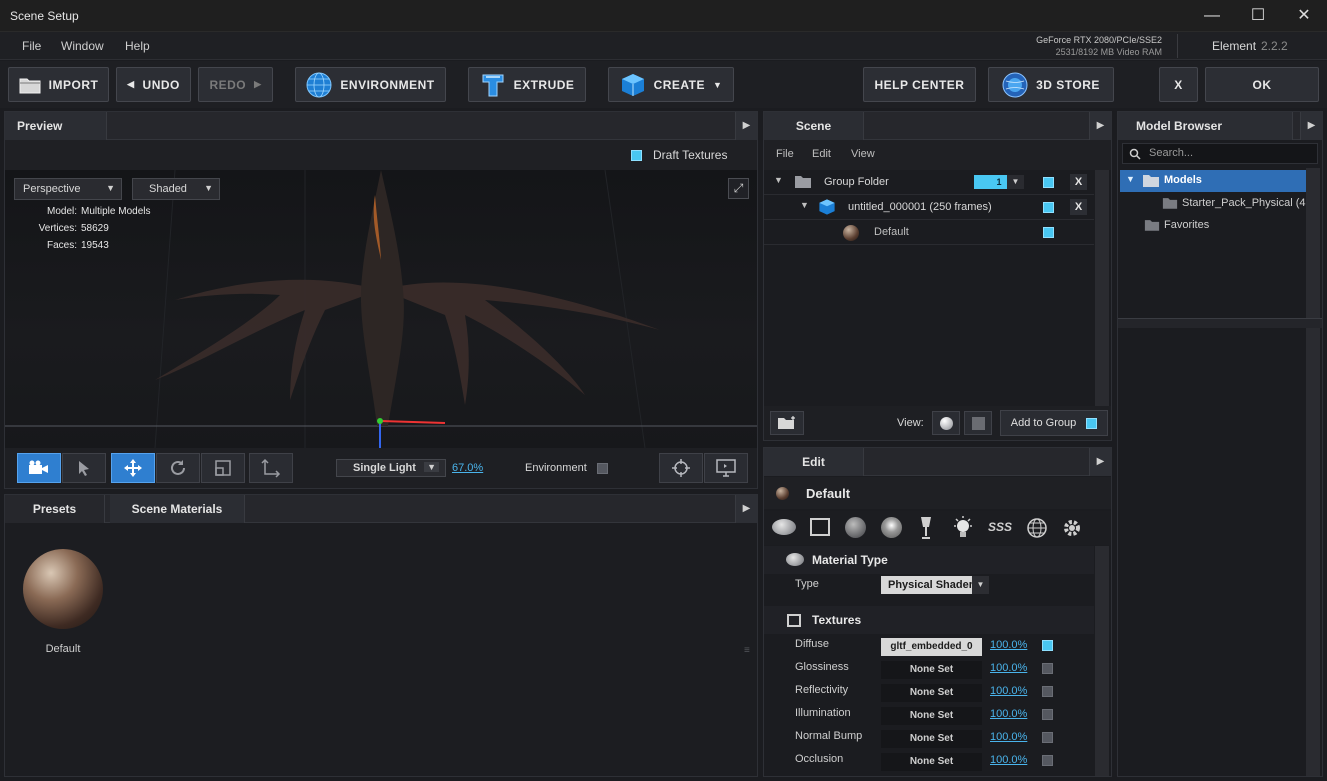 The height and width of the screenshot is (781, 1327). What do you see at coordinates (1072, 528) in the screenshot?
I see `gear-icon` at bounding box center [1072, 528].